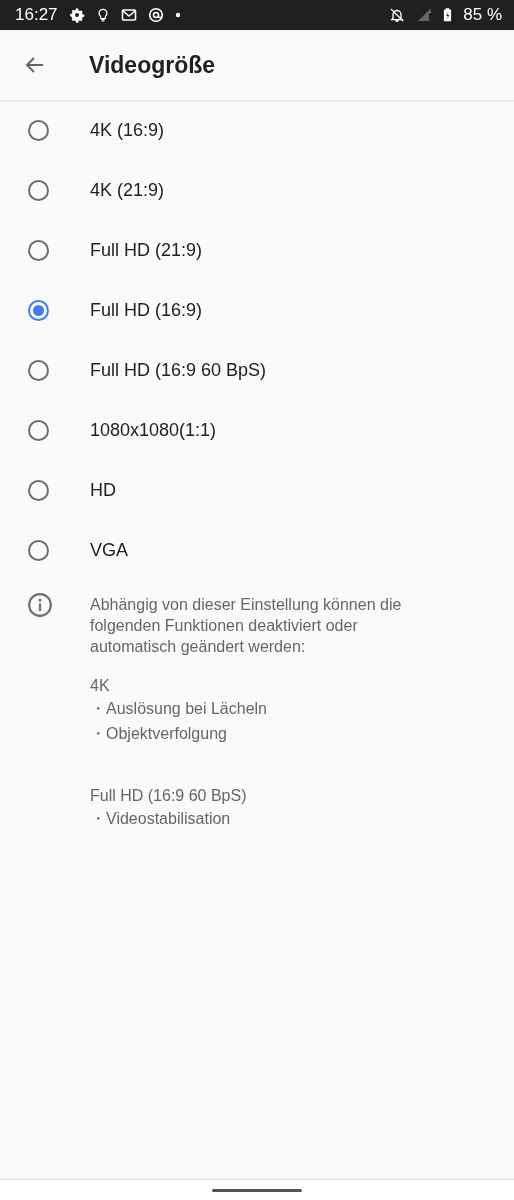 The image size is (514, 1200). I want to click on video-size-option: VGA, so click(257, 550).